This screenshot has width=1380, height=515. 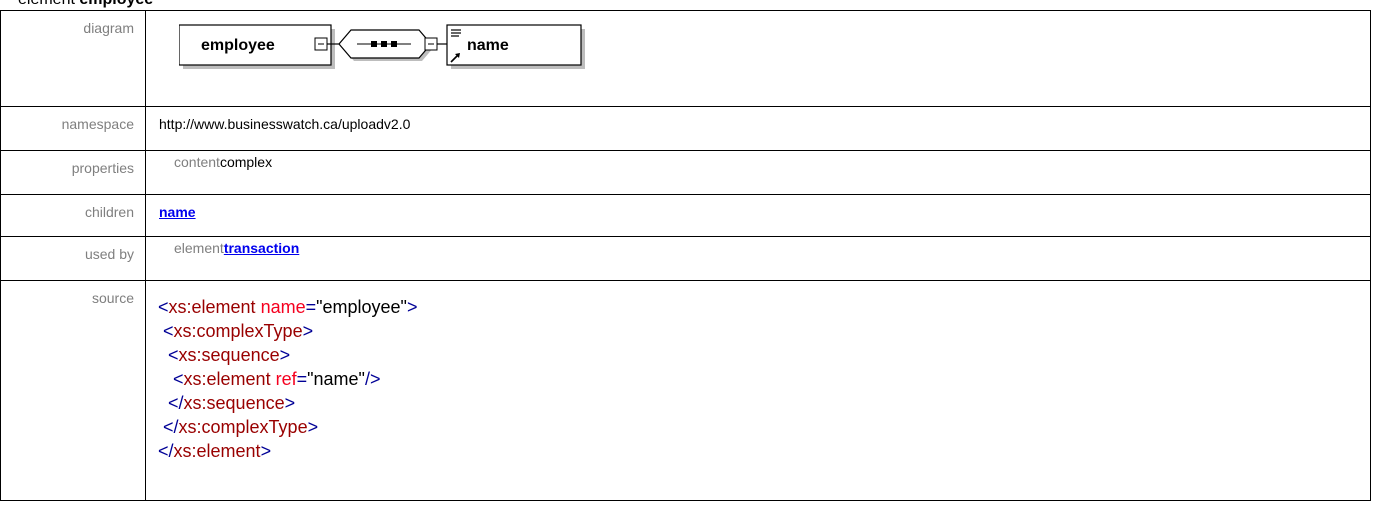 I want to click on source-attr: name, so click(x=283, y=307).